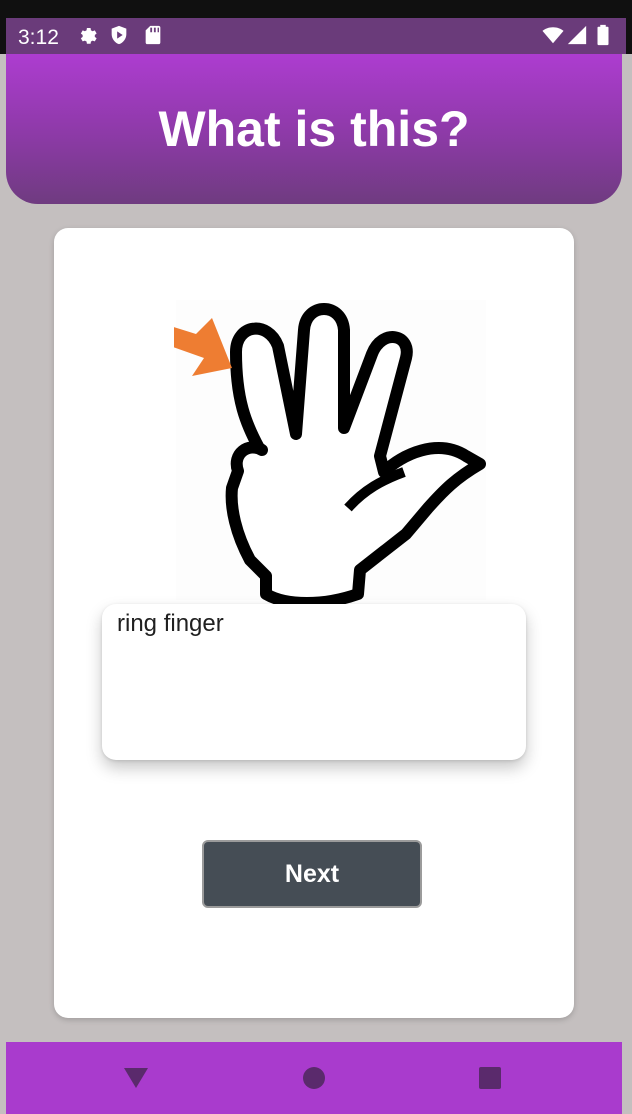  What do you see at coordinates (88, 36) in the screenshot?
I see `gear-icon` at bounding box center [88, 36].